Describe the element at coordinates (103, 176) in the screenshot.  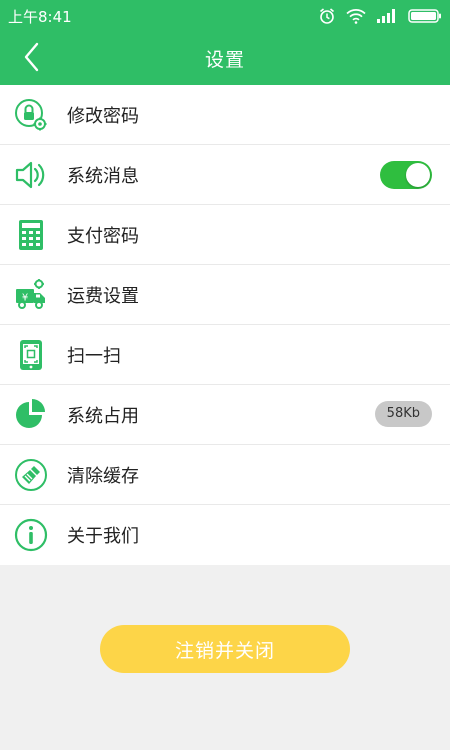
I see `settings-item-label: 系统消息` at that location.